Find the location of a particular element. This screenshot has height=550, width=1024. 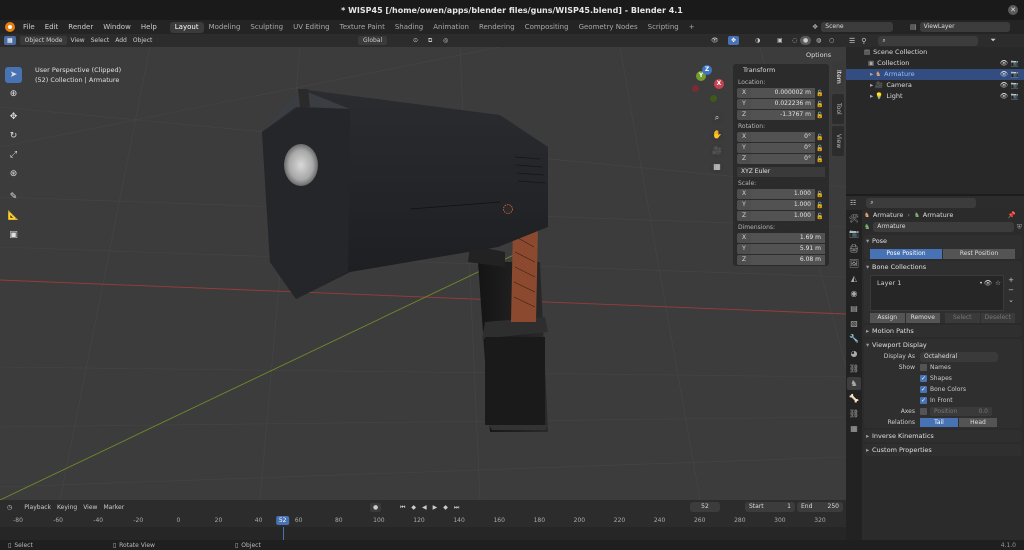

bone-colors-checkbox: ✓ is located at coordinates (923, 389).